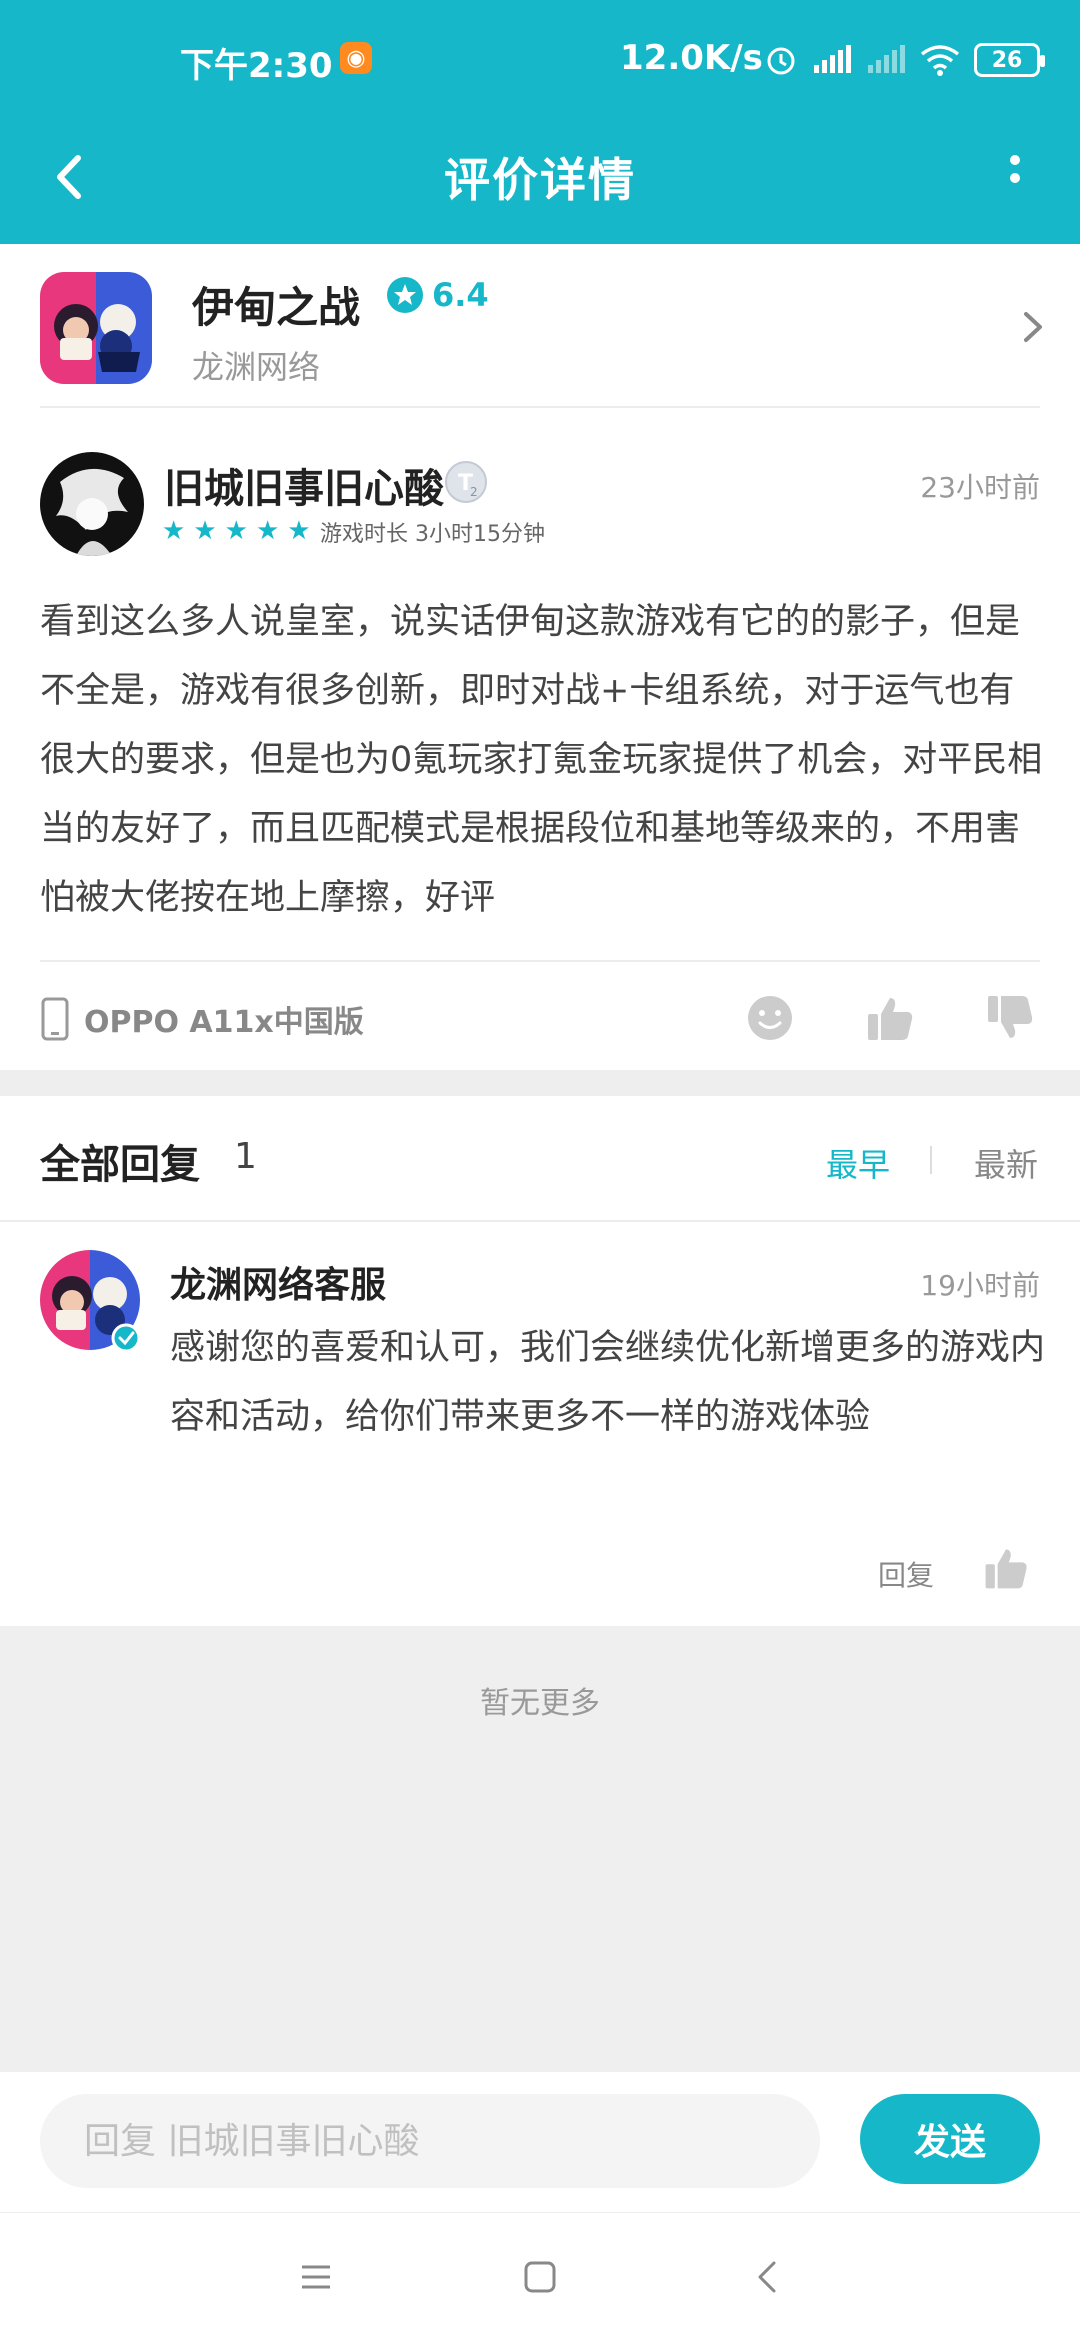  What do you see at coordinates (931, 1160) in the screenshot?
I see `sort-divider` at bounding box center [931, 1160].